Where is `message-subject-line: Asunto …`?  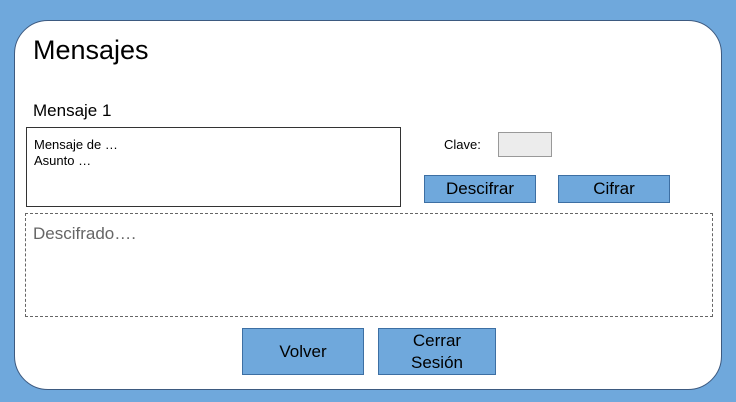
message-subject-line: Asunto … is located at coordinates (63, 160).